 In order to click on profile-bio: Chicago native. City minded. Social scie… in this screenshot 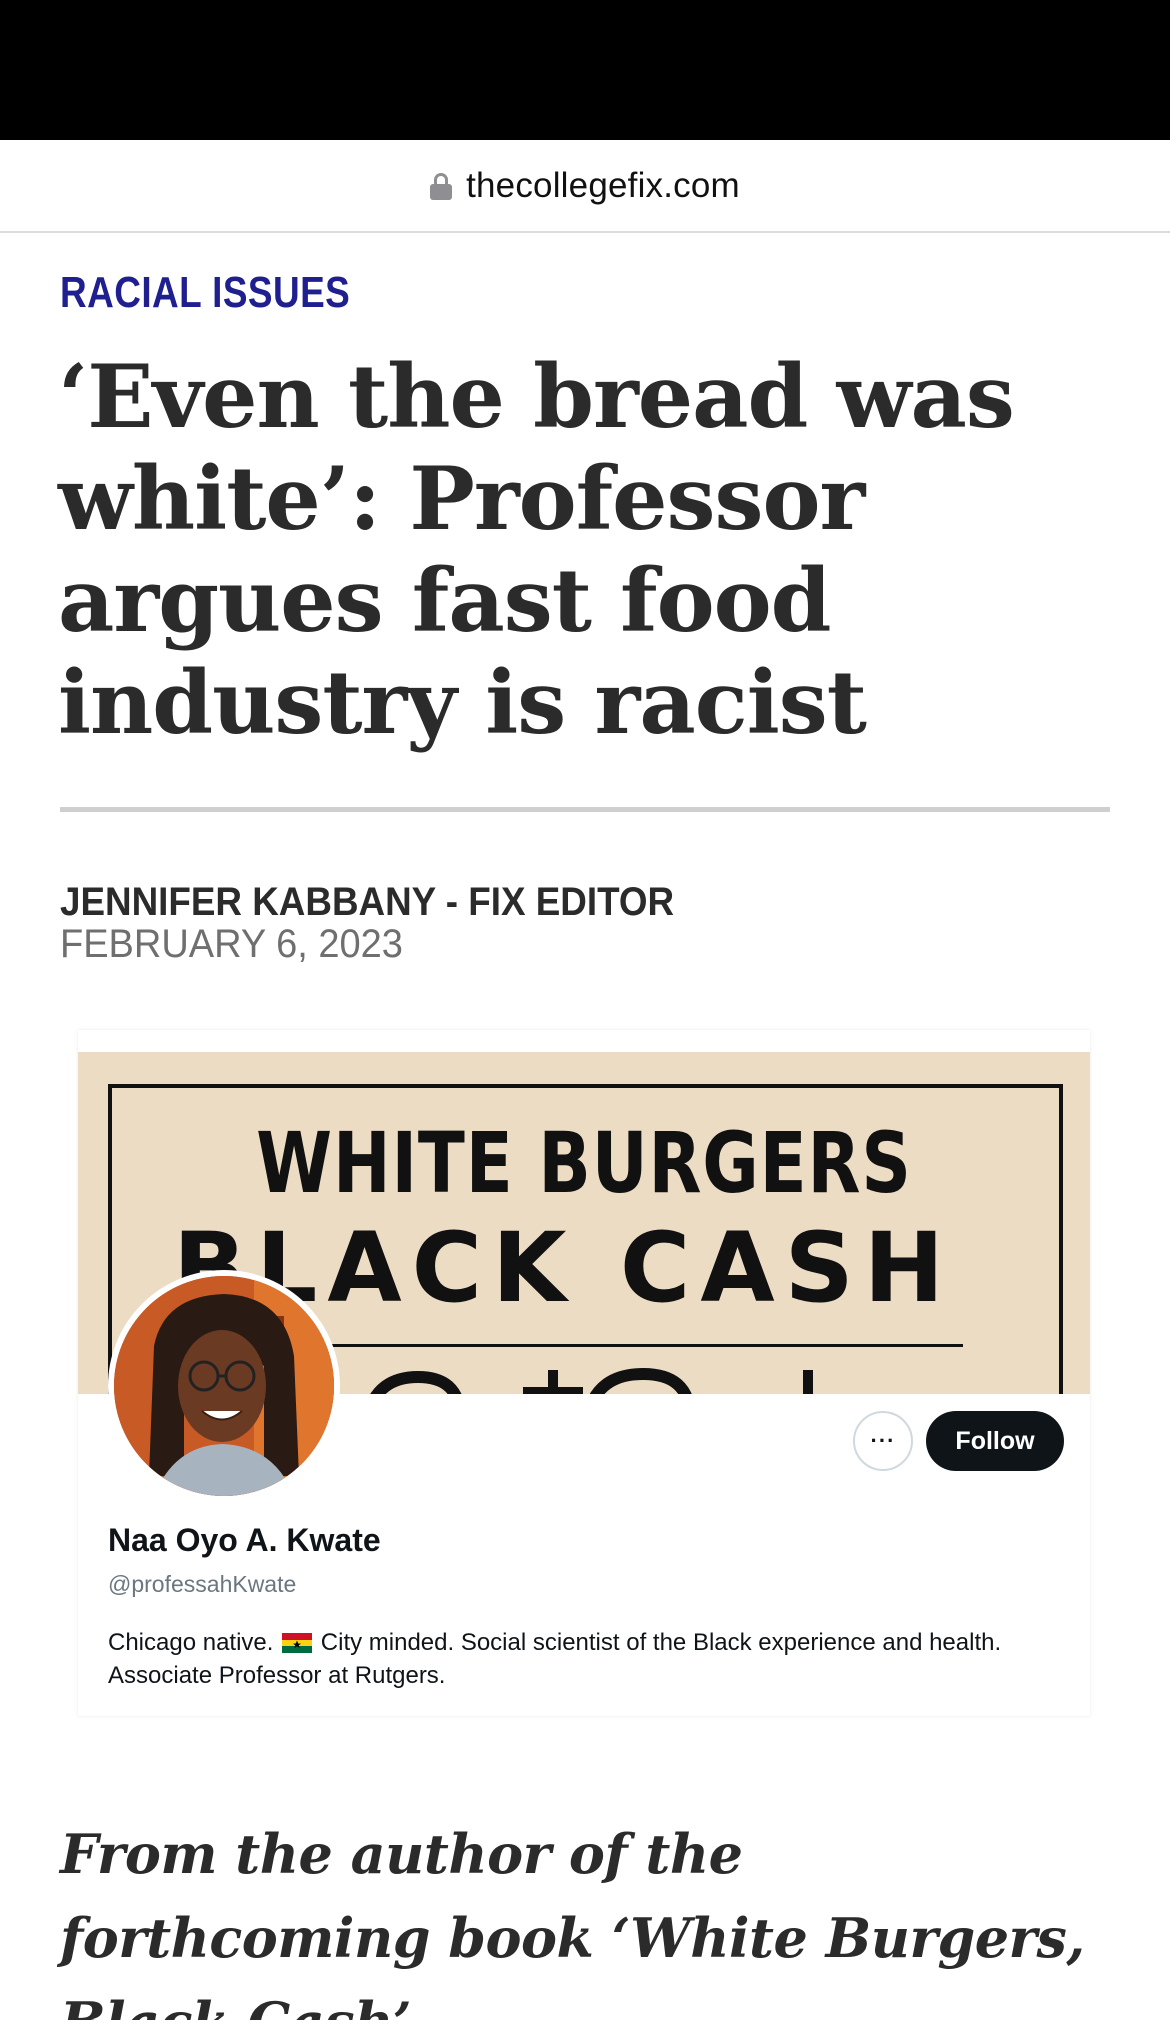, I will do `click(578, 1659)`.